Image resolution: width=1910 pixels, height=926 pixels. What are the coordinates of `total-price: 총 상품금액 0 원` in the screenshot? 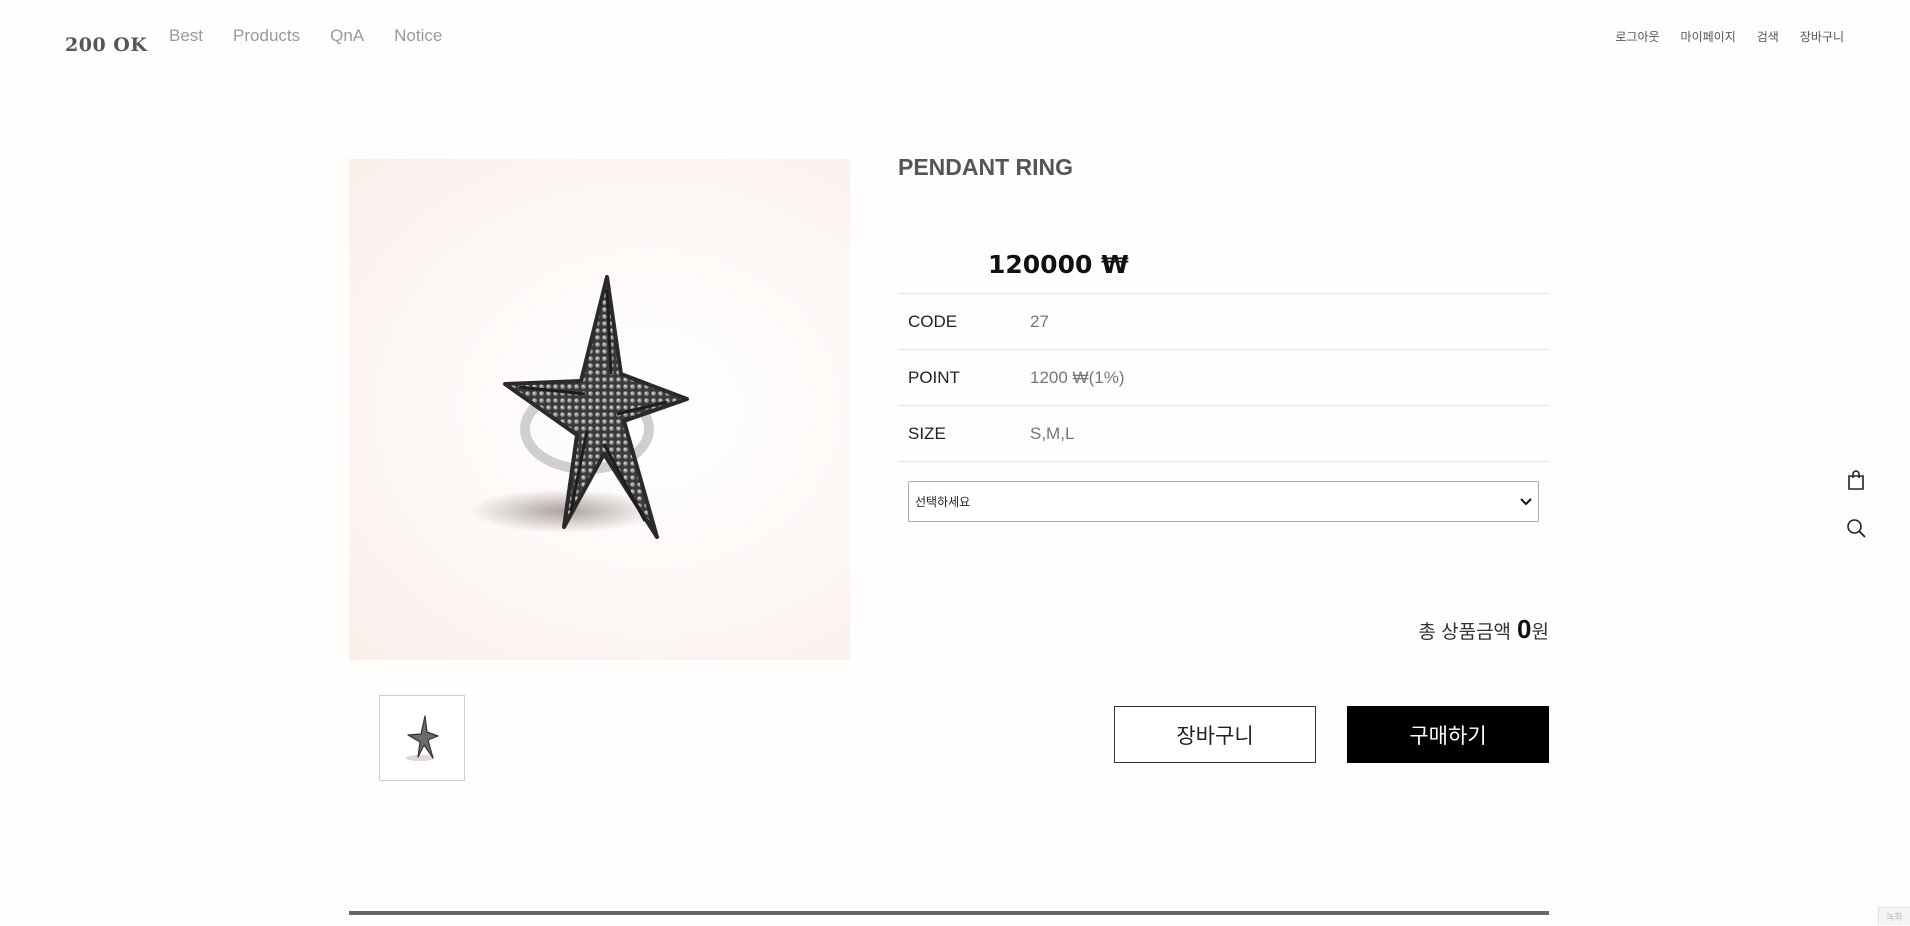 It's located at (1483, 629).